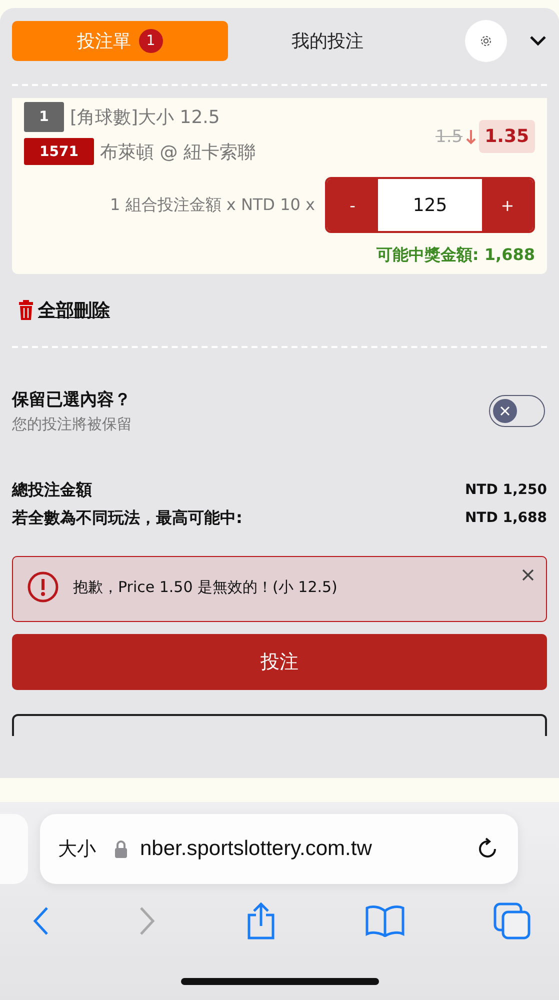  What do you see at coordinates (449, 136) in the screenshot?
I see `old-odds: 1.5` at bounding box center [449, 136].